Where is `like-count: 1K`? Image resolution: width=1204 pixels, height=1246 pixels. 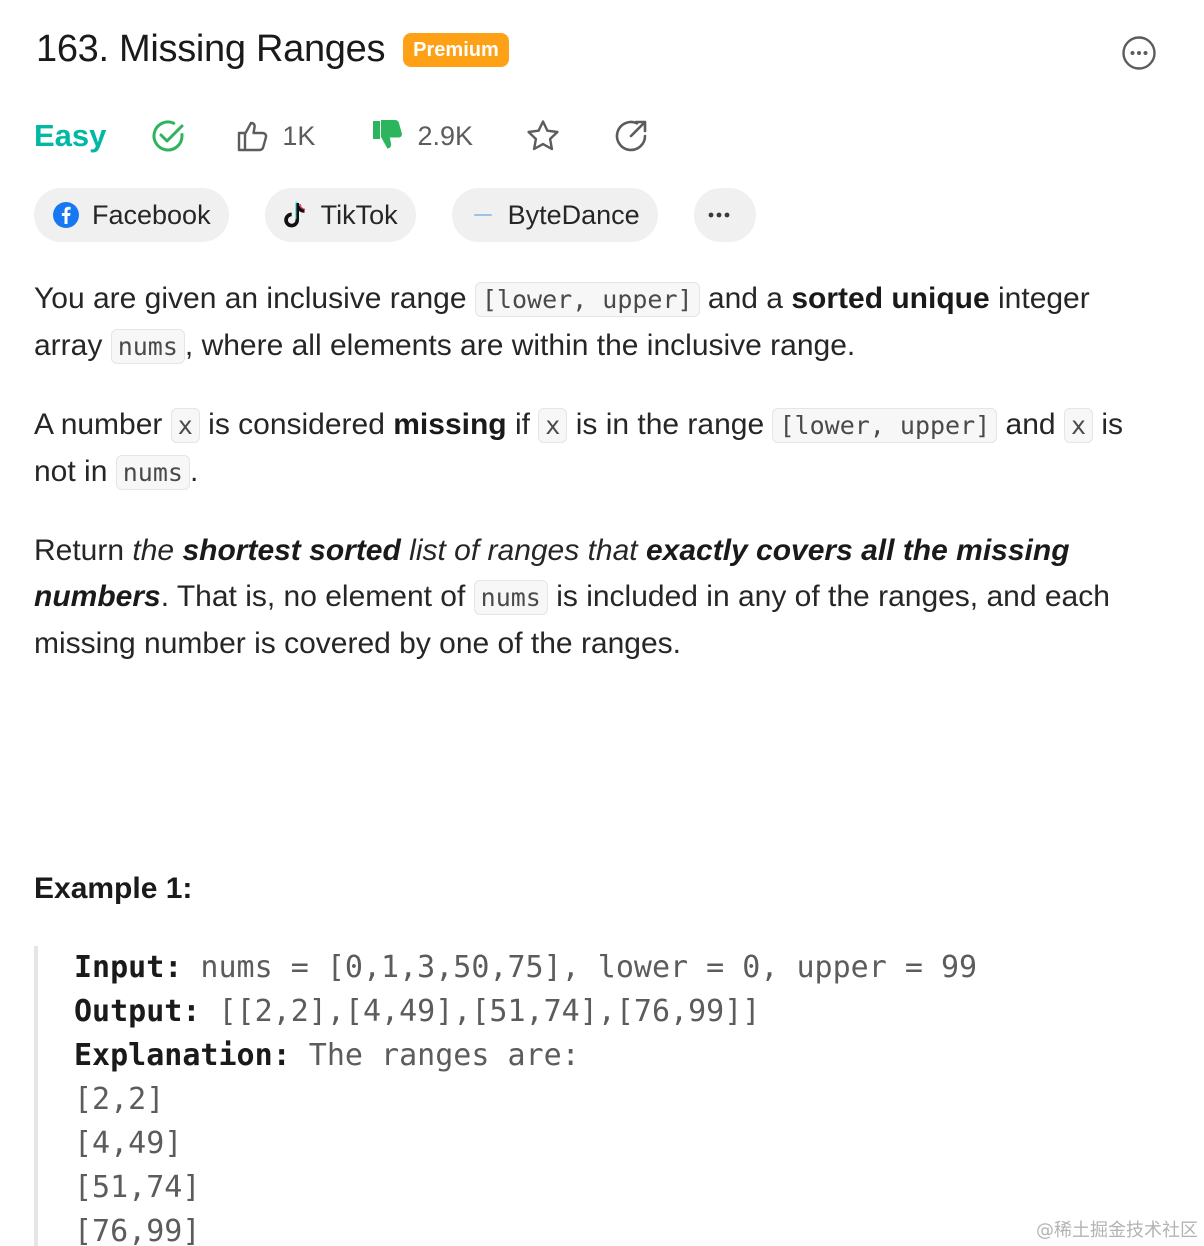 like-count: 1K is located at coordinates (299, 135).